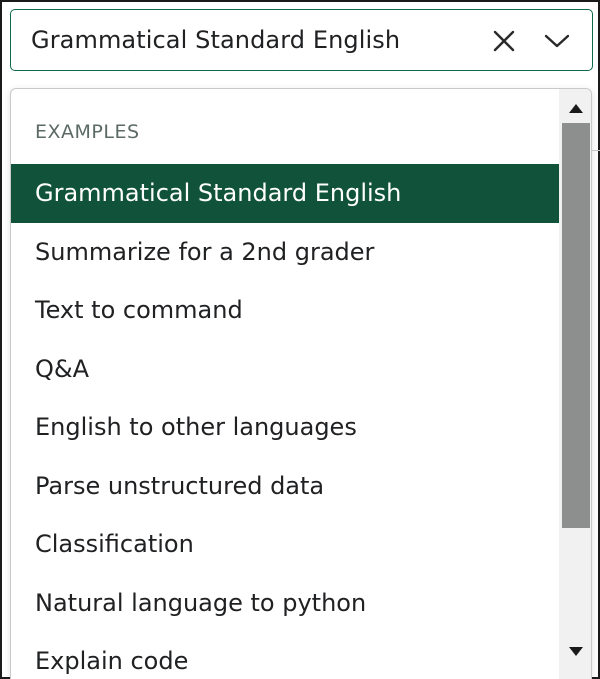 This screenshot has width=600, height=679. What do you see at coordinates (576, 652) in the screenshot?
I see `scroll-down-arrow-icon` at bounding box center [576, 652].